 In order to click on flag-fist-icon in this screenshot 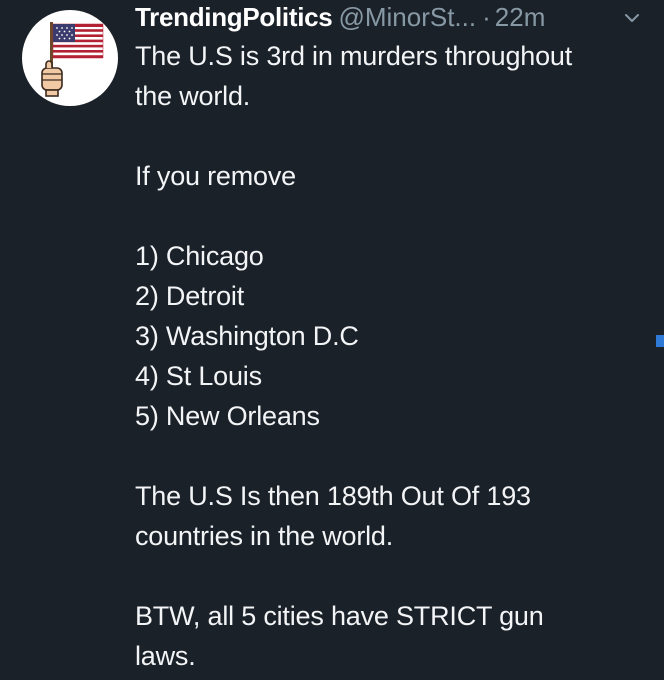, I will do `click(72, 59)`.